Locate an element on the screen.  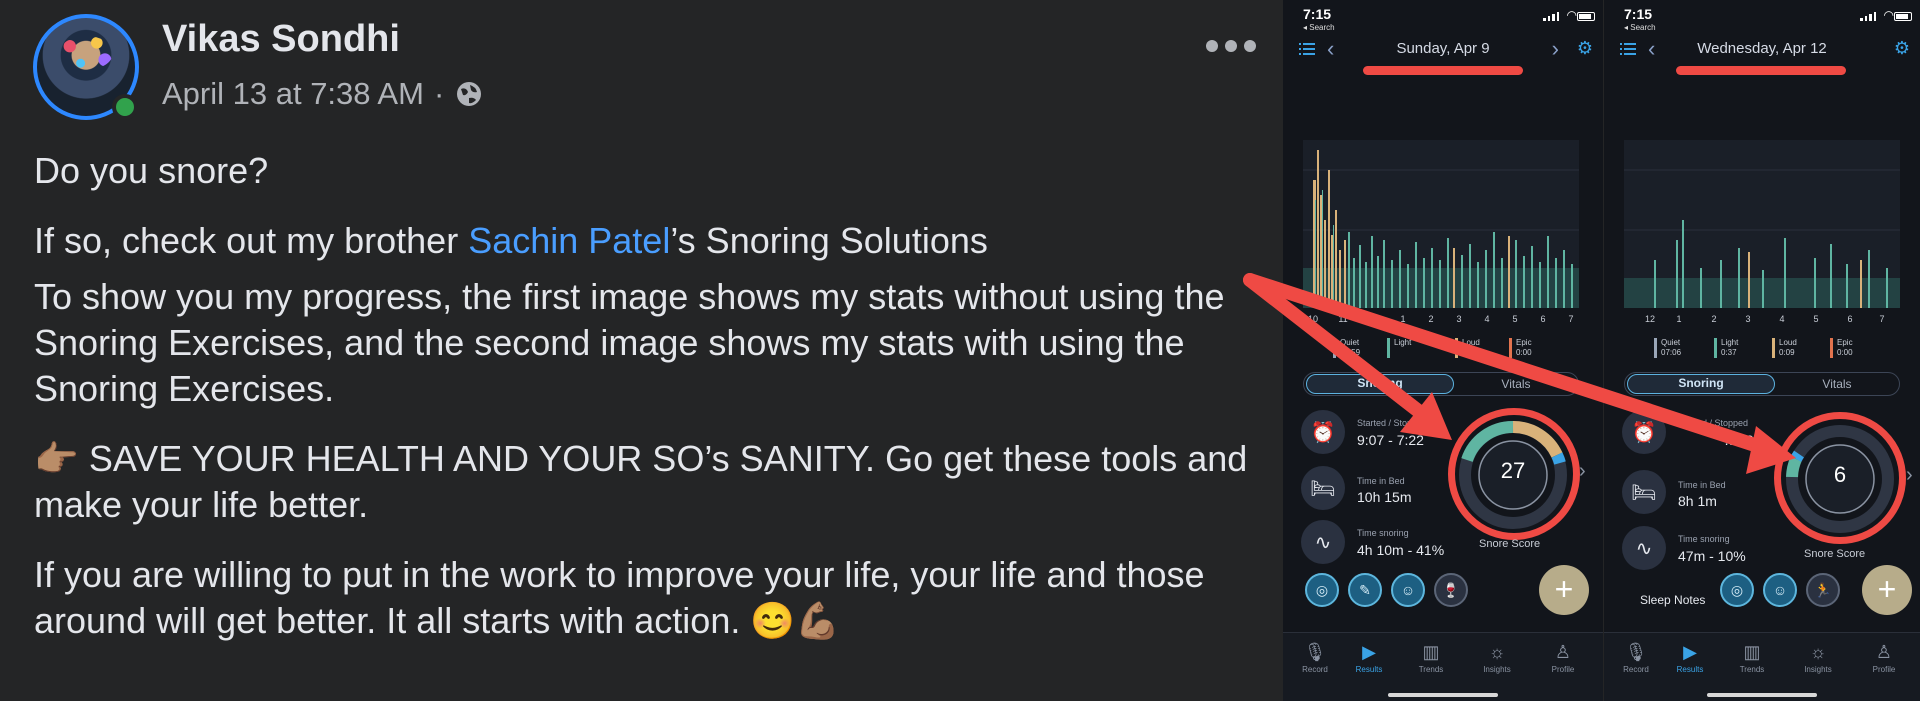
legend-light: Light 0:37 is located at coordinates (1726, 348).